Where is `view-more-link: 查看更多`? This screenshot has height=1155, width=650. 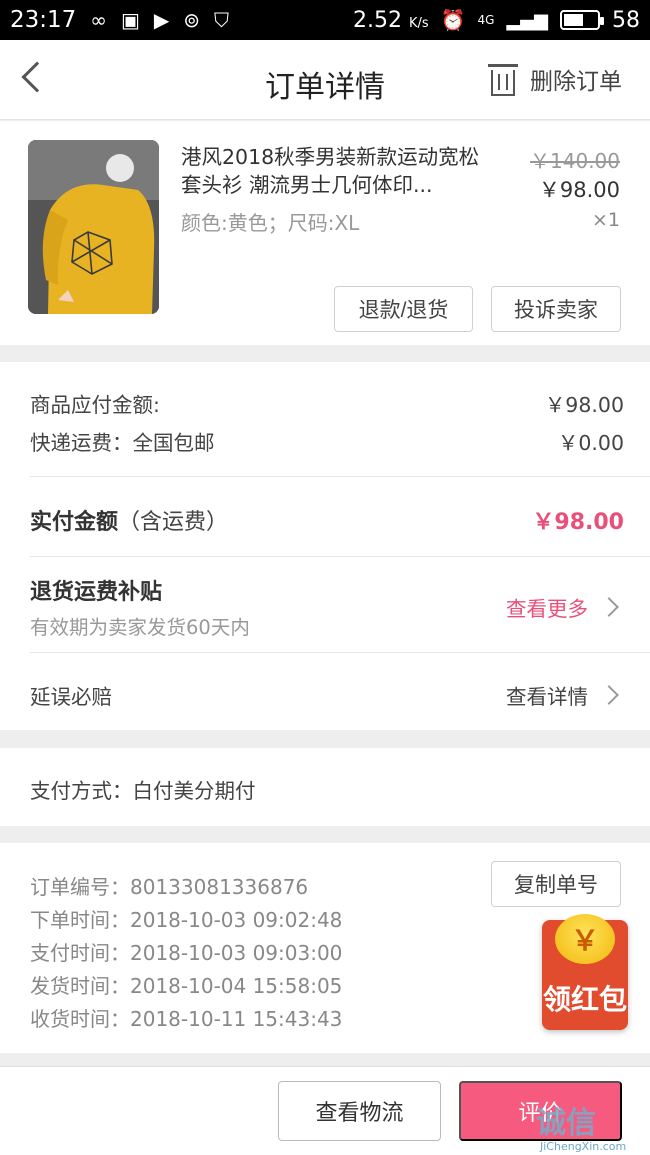
view-more-link: 查看更多 is located at coordinates (562, 607).